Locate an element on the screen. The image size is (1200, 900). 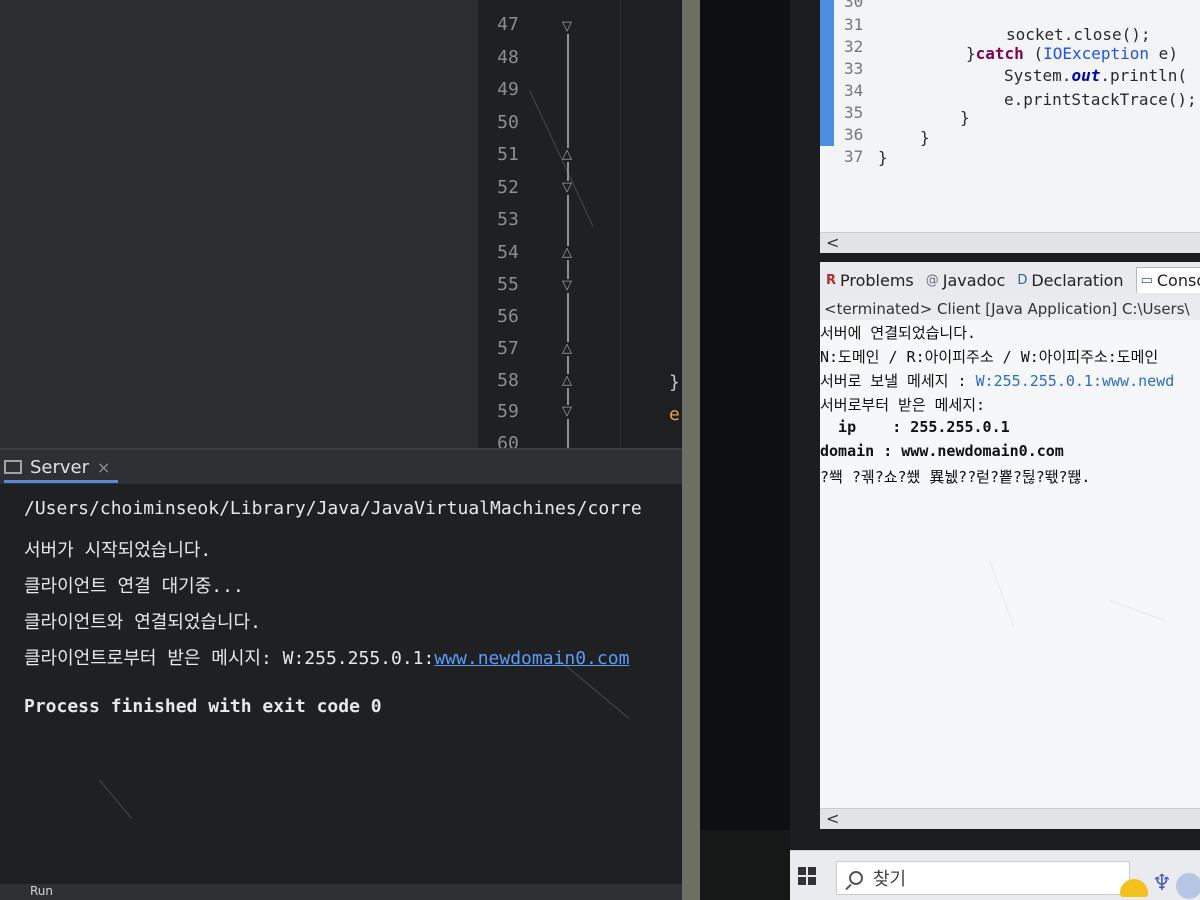
windows-taskbar: 찾기 ♆ is located at coordinates (995, 875).